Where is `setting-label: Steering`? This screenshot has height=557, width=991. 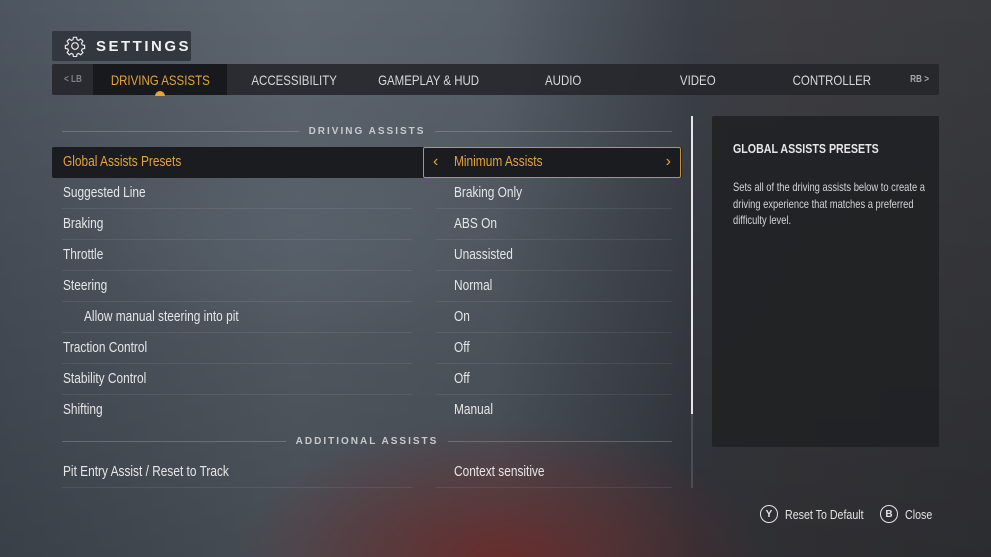 setting-label: Steering is located at coordinates (85, 286).